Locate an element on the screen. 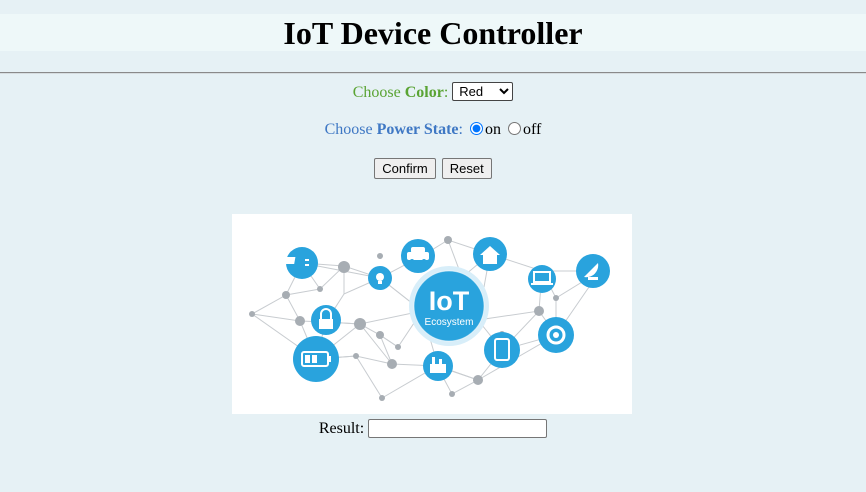  header-divider is located at coordinates (433, 73).